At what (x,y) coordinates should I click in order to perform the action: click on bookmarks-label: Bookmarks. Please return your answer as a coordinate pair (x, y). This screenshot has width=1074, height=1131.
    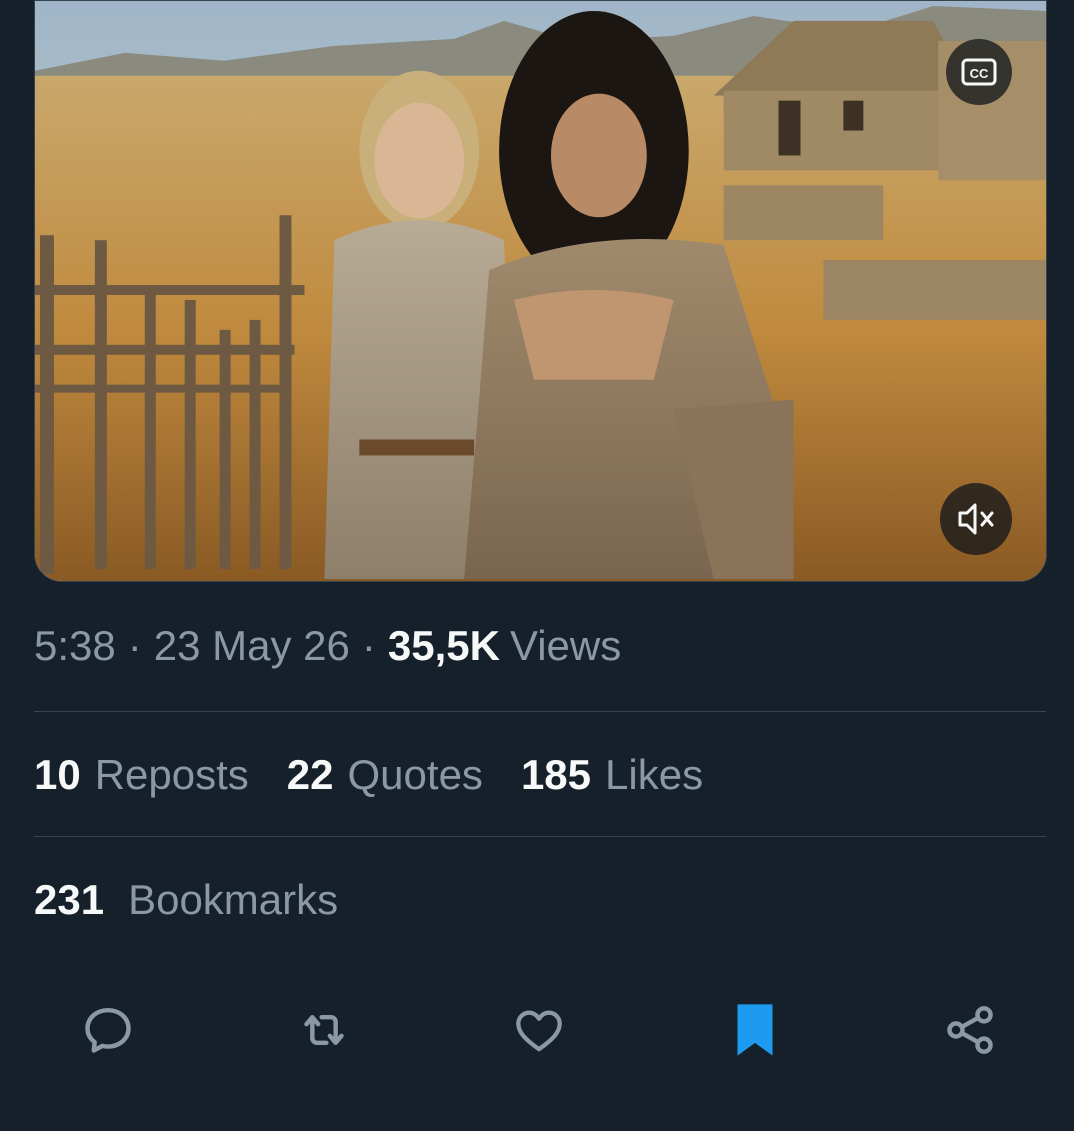
    Looking at the image, I should click on (233, 899).